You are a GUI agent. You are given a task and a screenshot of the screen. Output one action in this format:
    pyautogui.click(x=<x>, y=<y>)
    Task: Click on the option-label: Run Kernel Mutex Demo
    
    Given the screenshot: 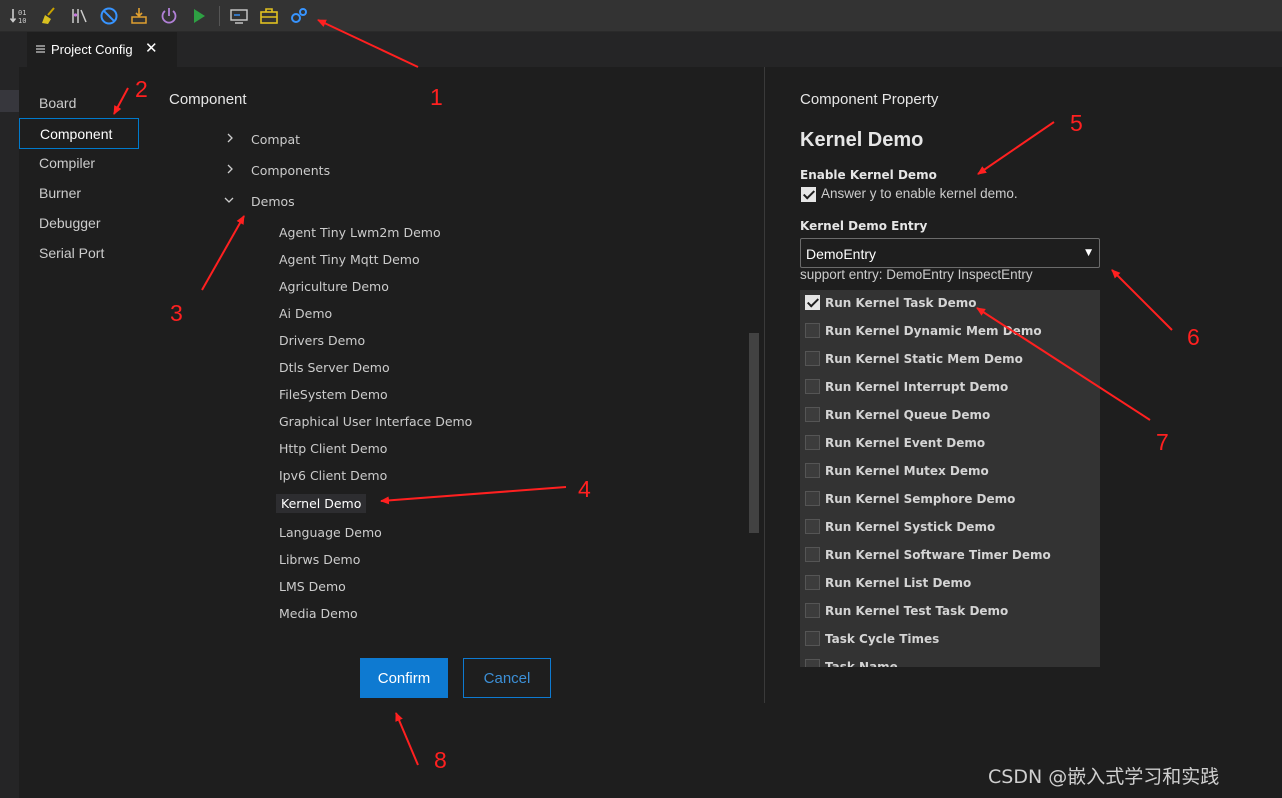 What is the action you would take?
    pyautogui.click(x=907, y=471)
    